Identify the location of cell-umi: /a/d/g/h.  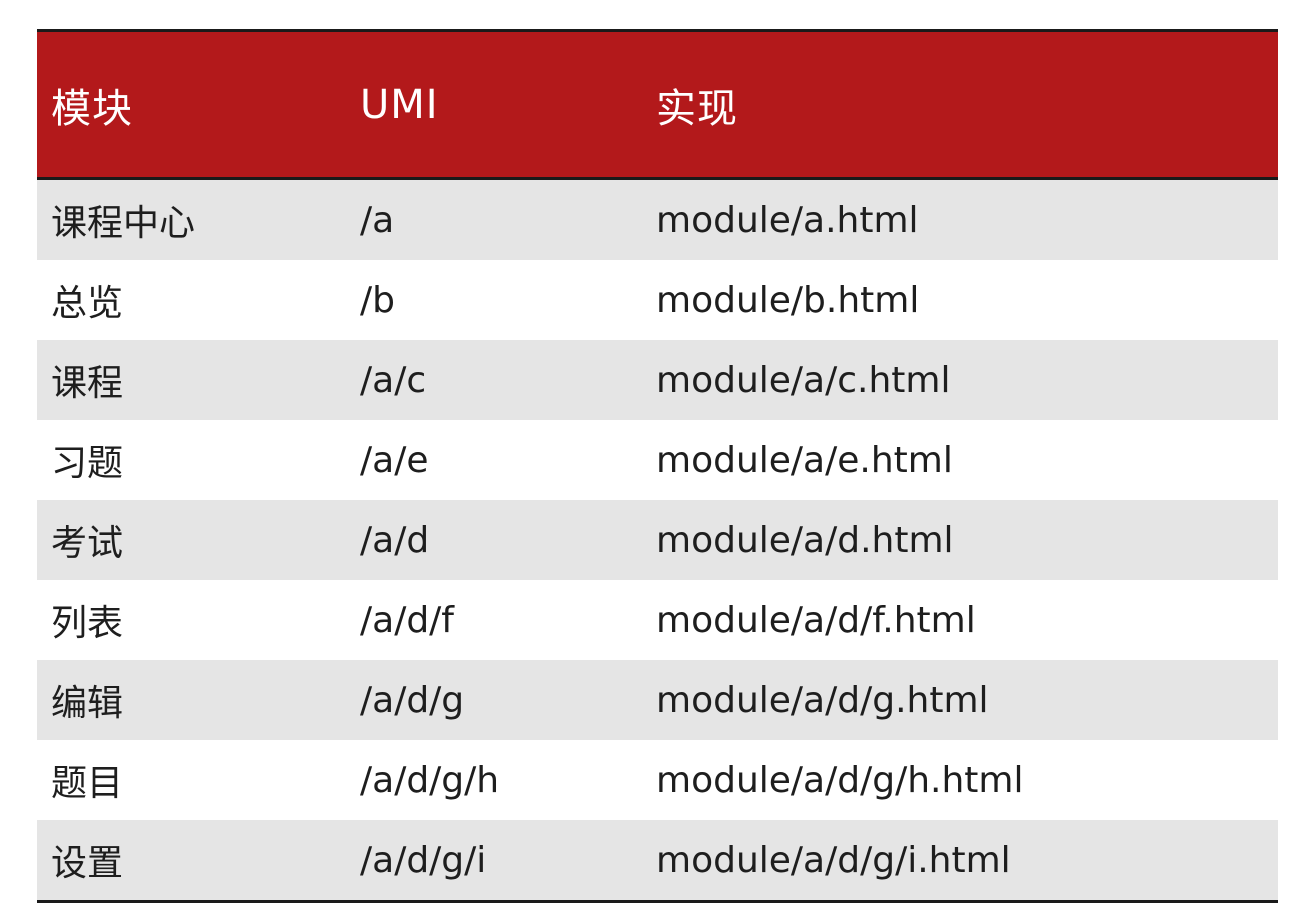
(430, 780).